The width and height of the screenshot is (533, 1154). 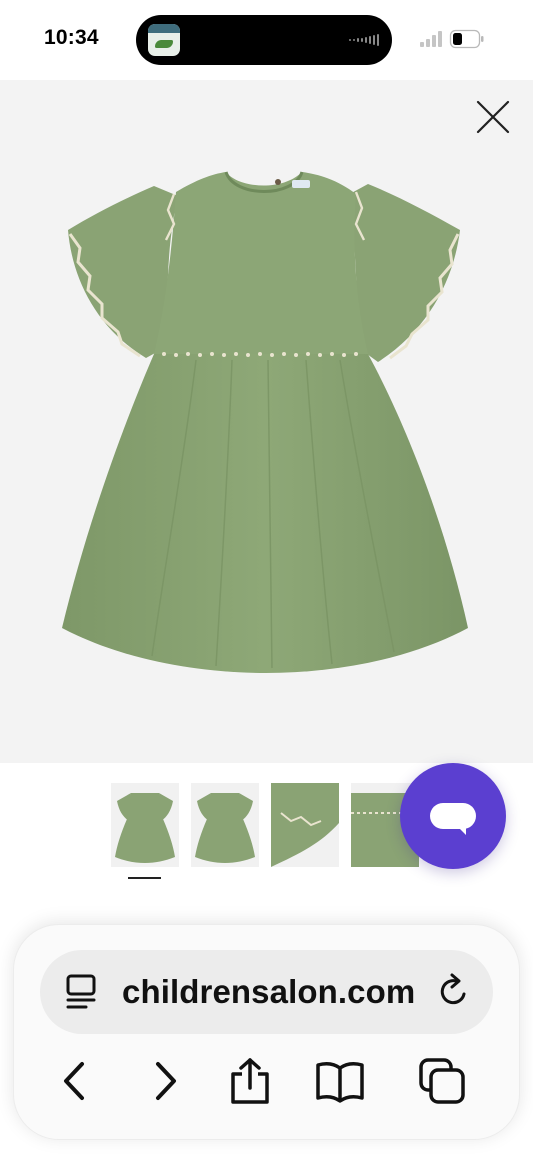 I want to click on back-icon, so click(x=75, y=1081).